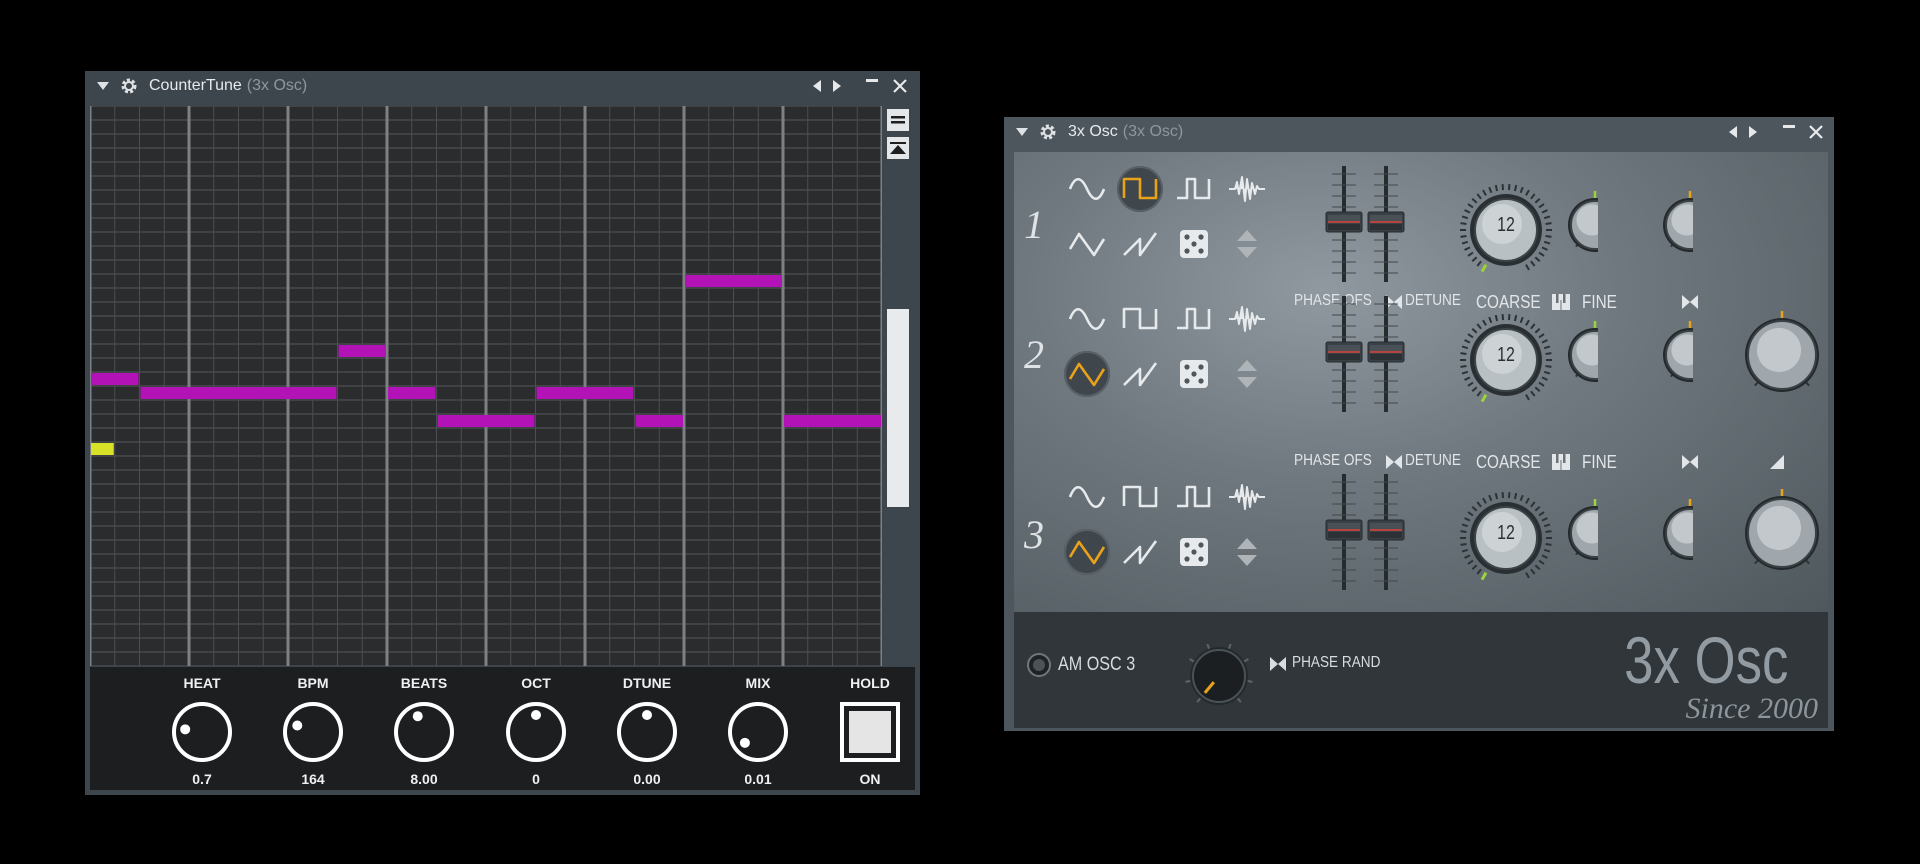 This screenshot has height=864, width=1920. I want to click on knob-beats: BEATS 8.00, so click(424, 727).